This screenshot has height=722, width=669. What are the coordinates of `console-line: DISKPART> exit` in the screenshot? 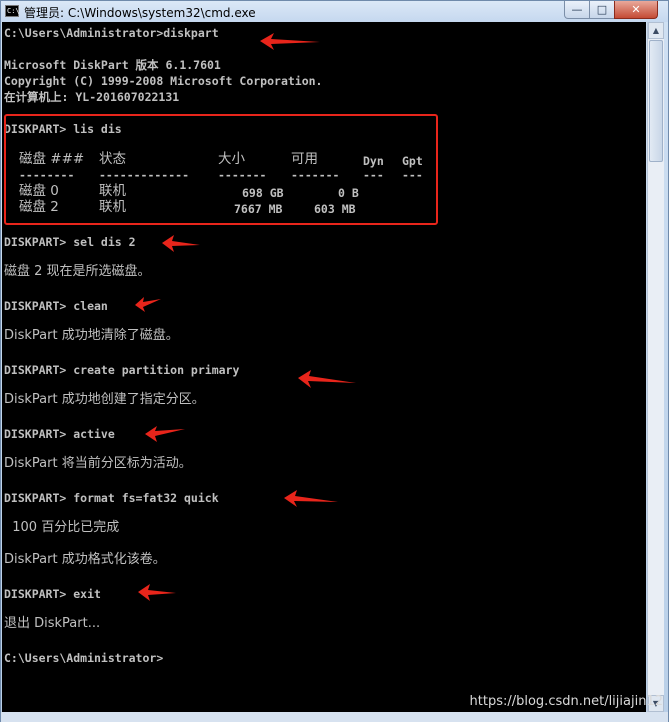 It's located at (52, 594).